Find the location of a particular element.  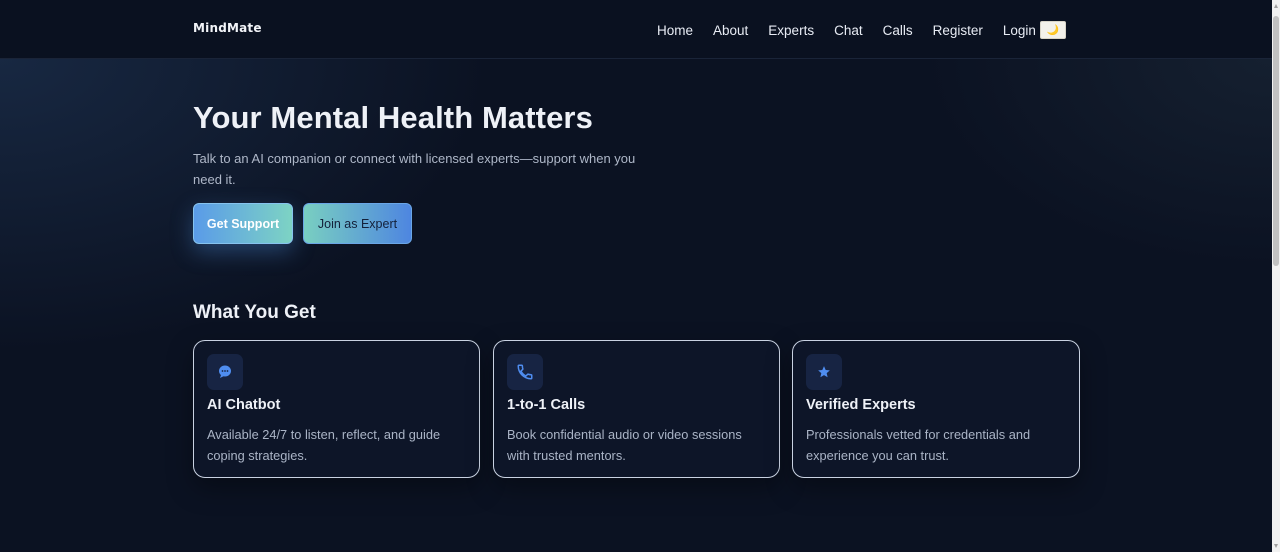

nav-link-chat: Chat is located at coordinates (848, 30).